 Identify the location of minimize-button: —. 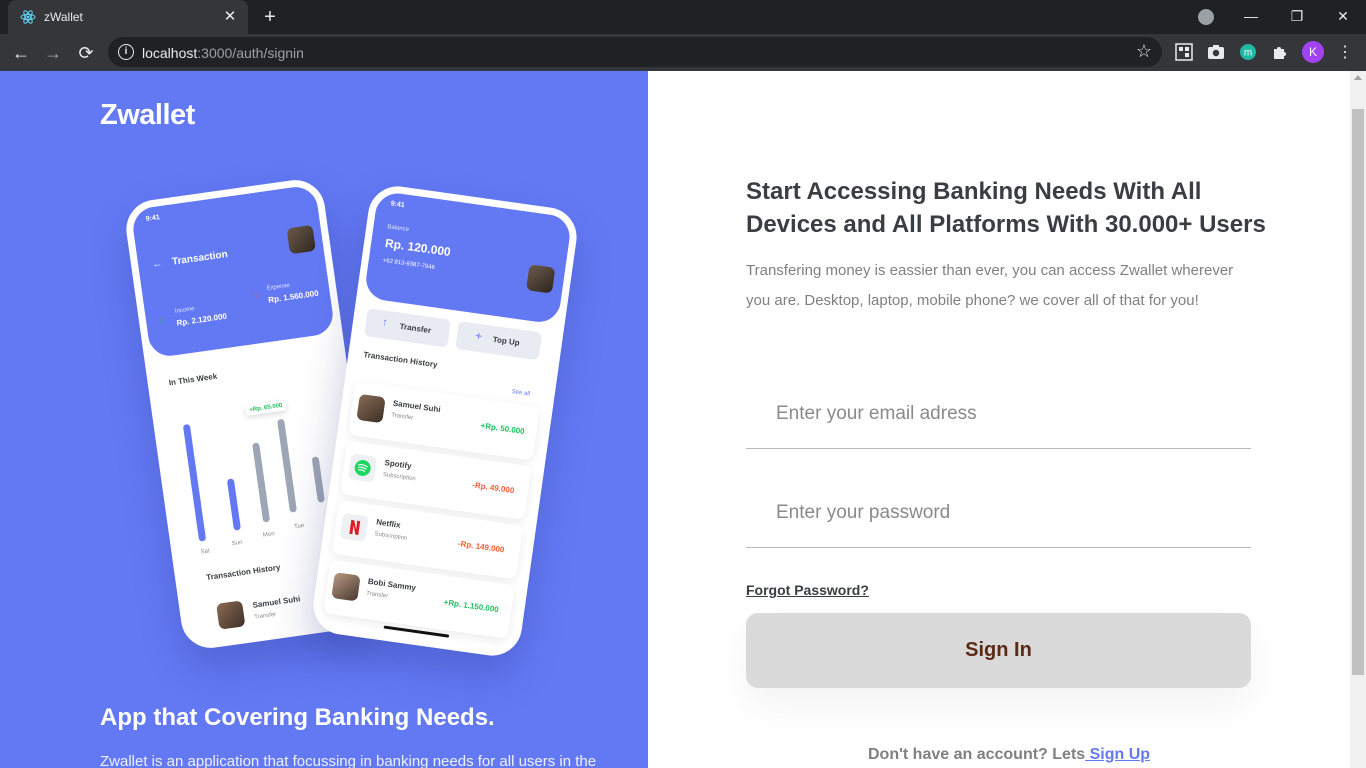
(1251, 17).